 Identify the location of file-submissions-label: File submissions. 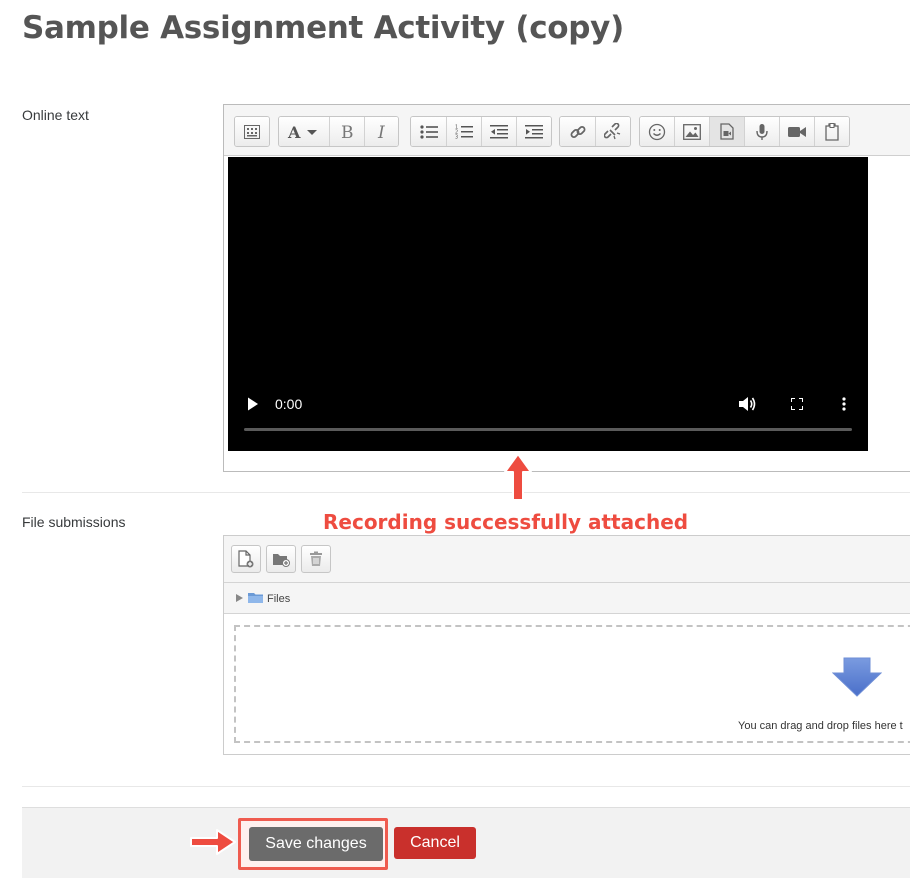
(74, 522).